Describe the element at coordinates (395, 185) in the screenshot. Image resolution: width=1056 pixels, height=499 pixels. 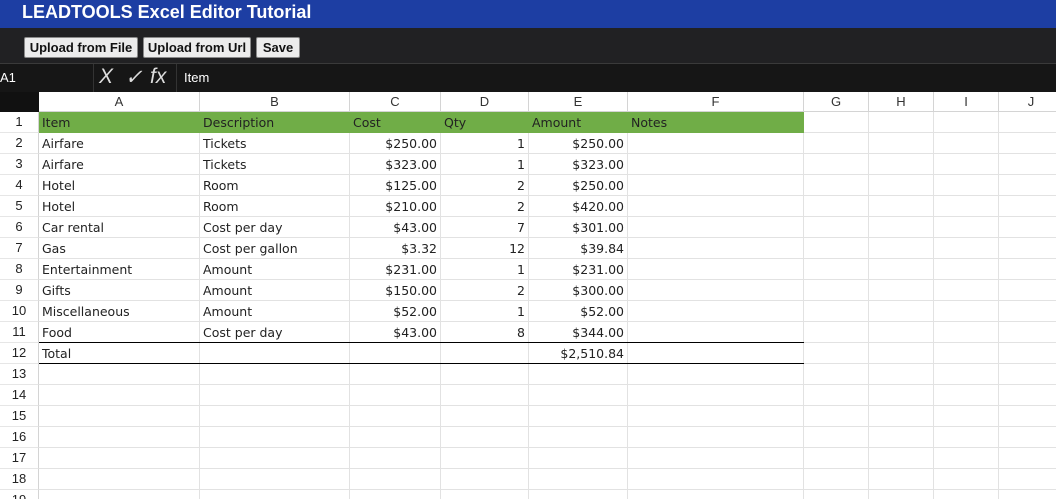
I see `cell: $125.00` at that location.